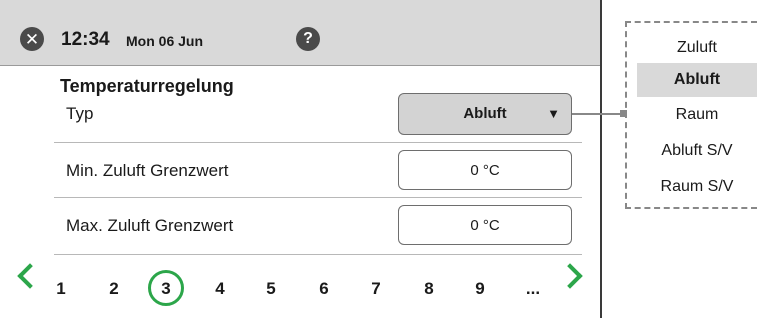 The height and width of the screenshot is (318, 766). What do you see at coordinates (80, 113) in the screenshot?
I see `typ-label: Typ` at bounding box center [80, 113].